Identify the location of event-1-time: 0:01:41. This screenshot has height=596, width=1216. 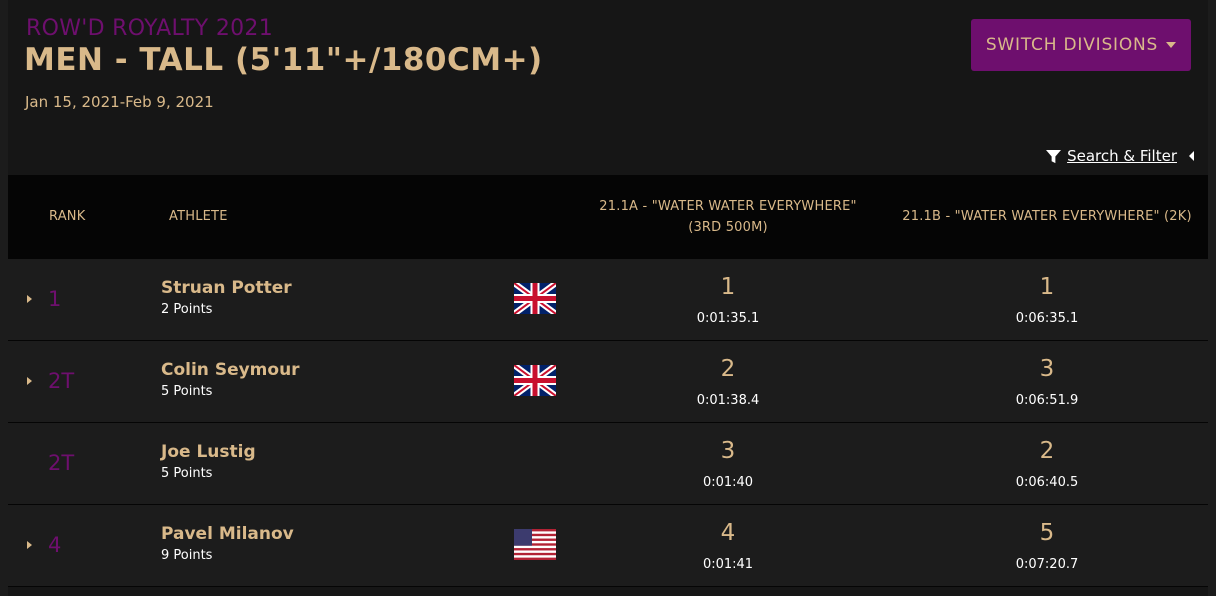
(728, 564).